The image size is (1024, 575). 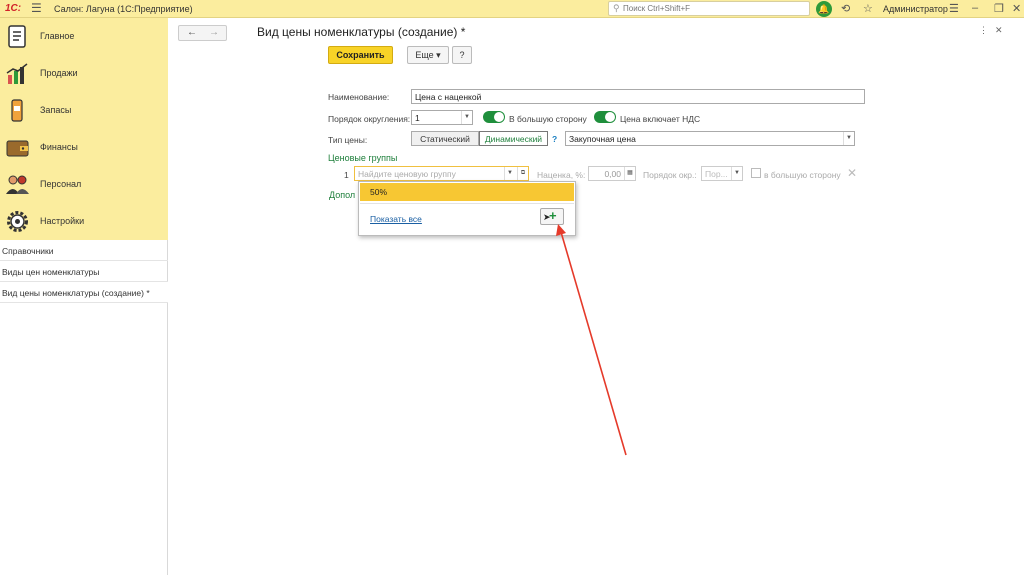 I want to click on price-groups-title: Ценовые группы, so click(x=363, y=158).